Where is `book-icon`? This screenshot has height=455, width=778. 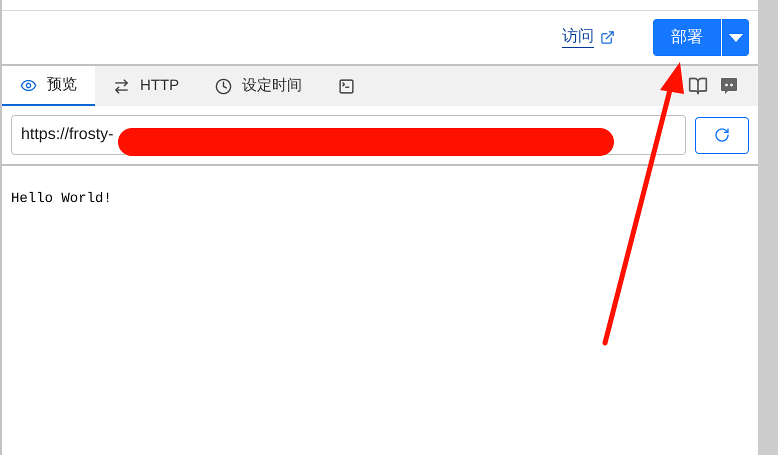
book-icon is located at coordinates (698, 86).